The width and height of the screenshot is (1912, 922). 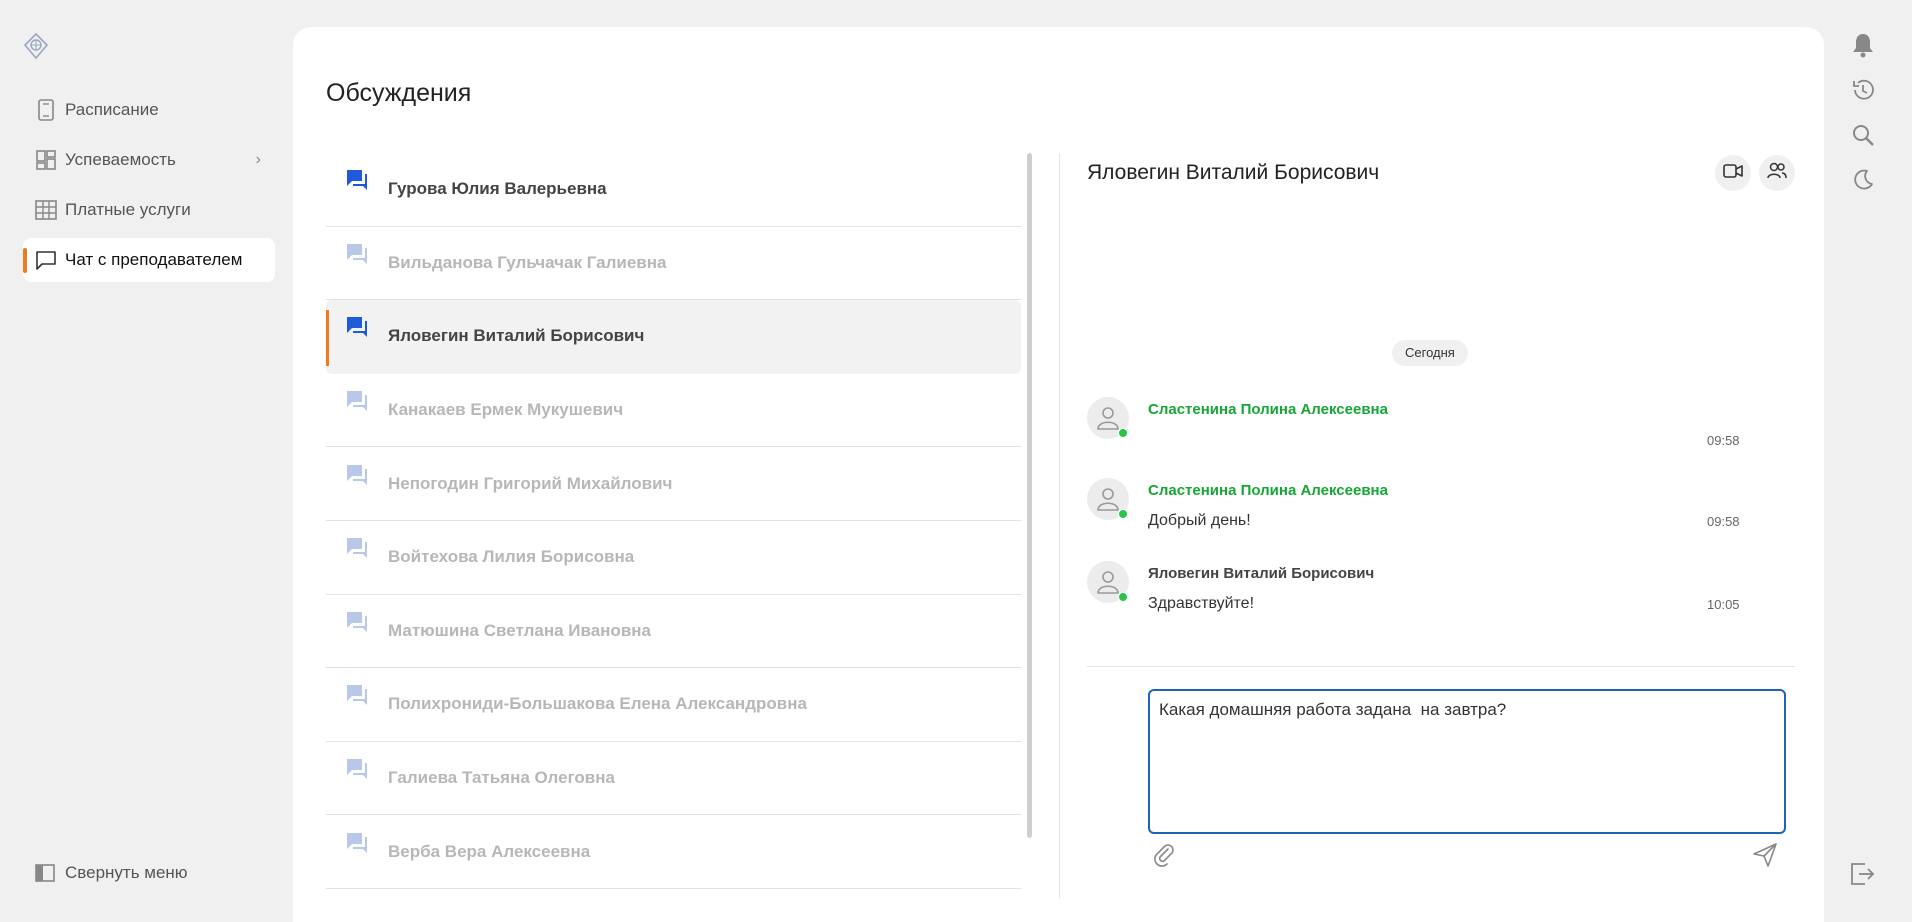 I want to click on conversation-name: Галиева Татьяна Олеговна, so click(x=501, y=778).